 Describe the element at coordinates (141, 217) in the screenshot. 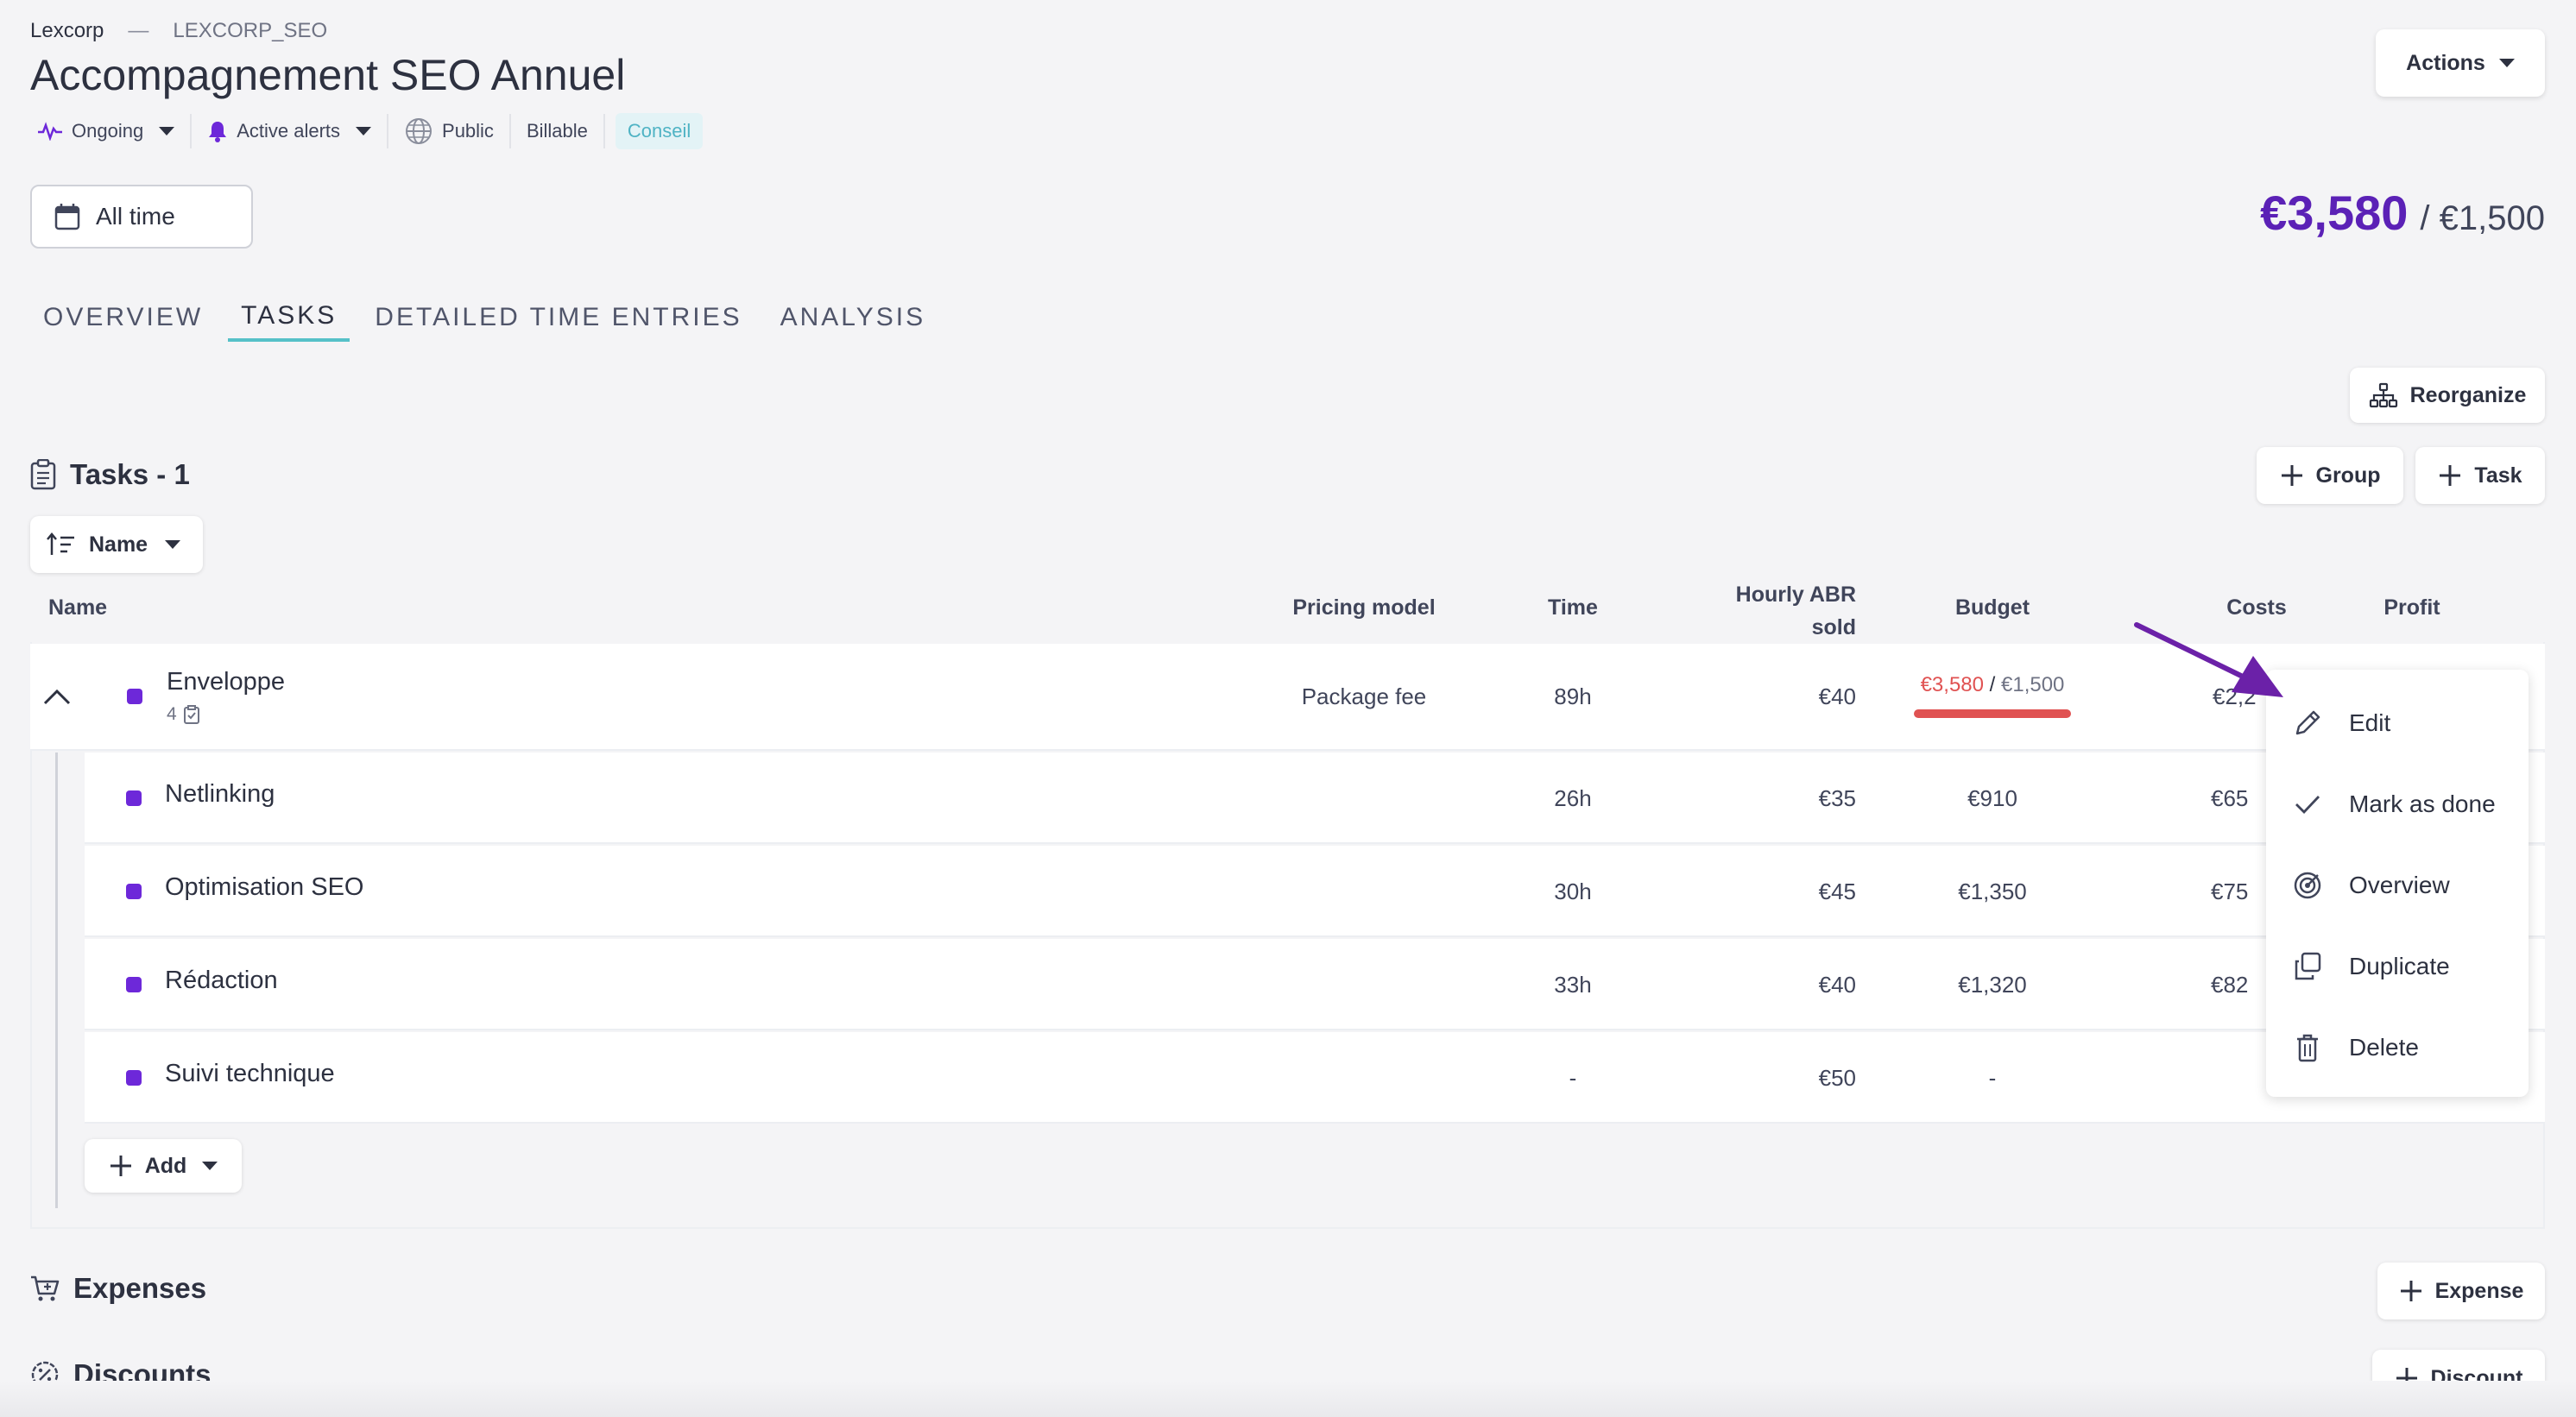

I see `period-filter-button: All time` at that location.